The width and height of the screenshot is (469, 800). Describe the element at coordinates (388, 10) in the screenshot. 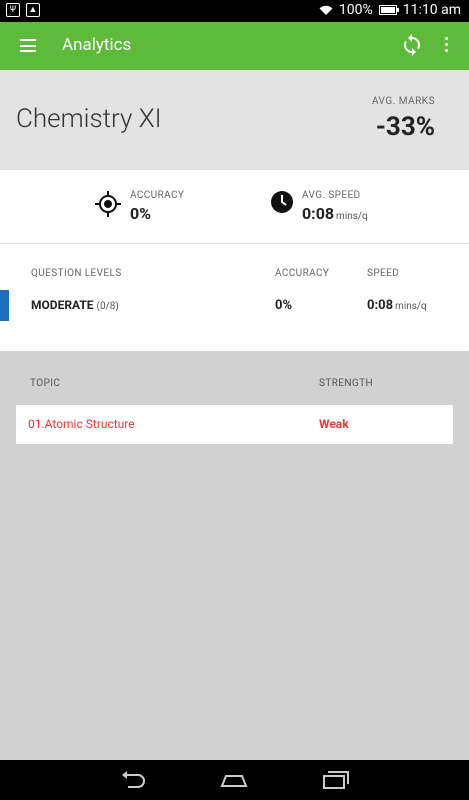

I see `battery-icon` at that location.